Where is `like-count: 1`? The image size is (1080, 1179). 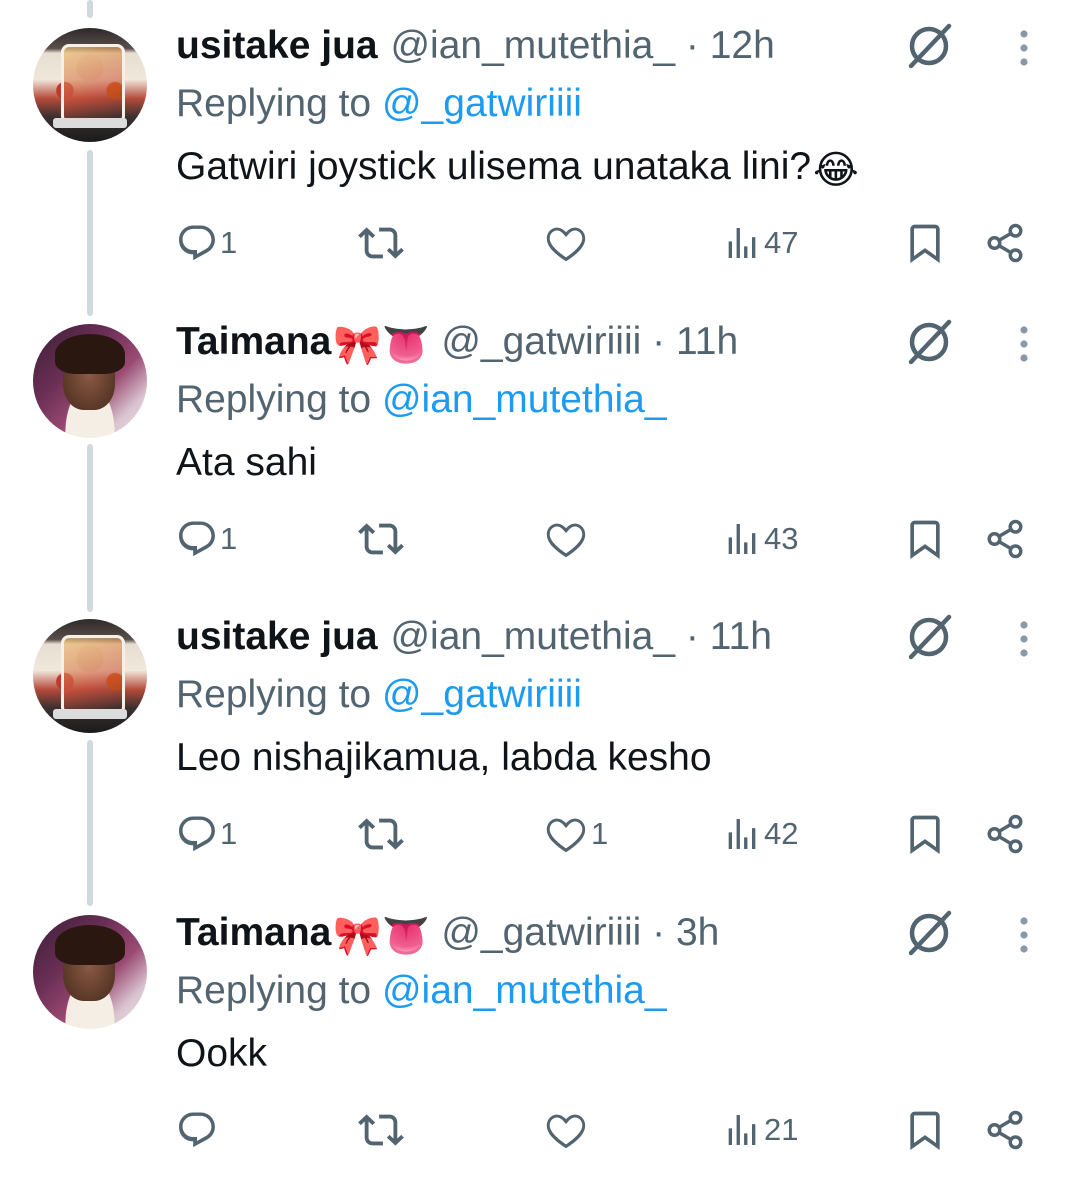
like-count: 1 is located at coordinates (600, 833).